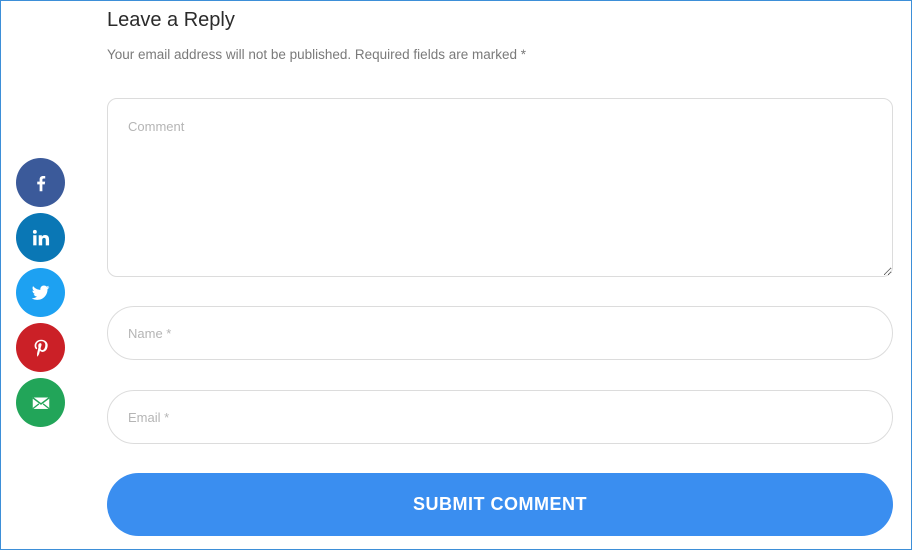 The height and width of the screenshot is (550, 912). What do you see at coordinates (500, 504) in the screenshot?
I see `submit-comment-button: SUBMIT COMMENT` at bounding box center [500, 504].